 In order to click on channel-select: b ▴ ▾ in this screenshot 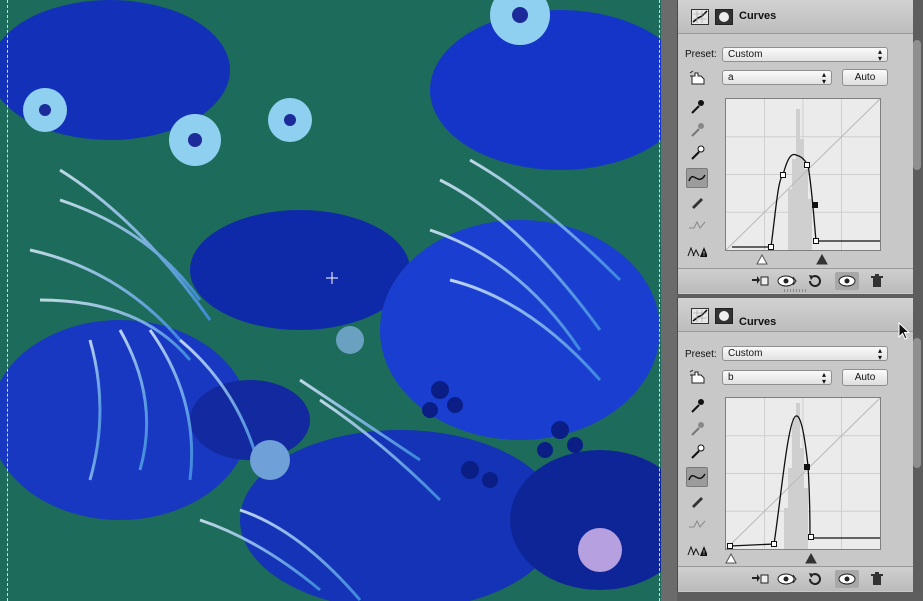, I will do `click(777, 378)`.